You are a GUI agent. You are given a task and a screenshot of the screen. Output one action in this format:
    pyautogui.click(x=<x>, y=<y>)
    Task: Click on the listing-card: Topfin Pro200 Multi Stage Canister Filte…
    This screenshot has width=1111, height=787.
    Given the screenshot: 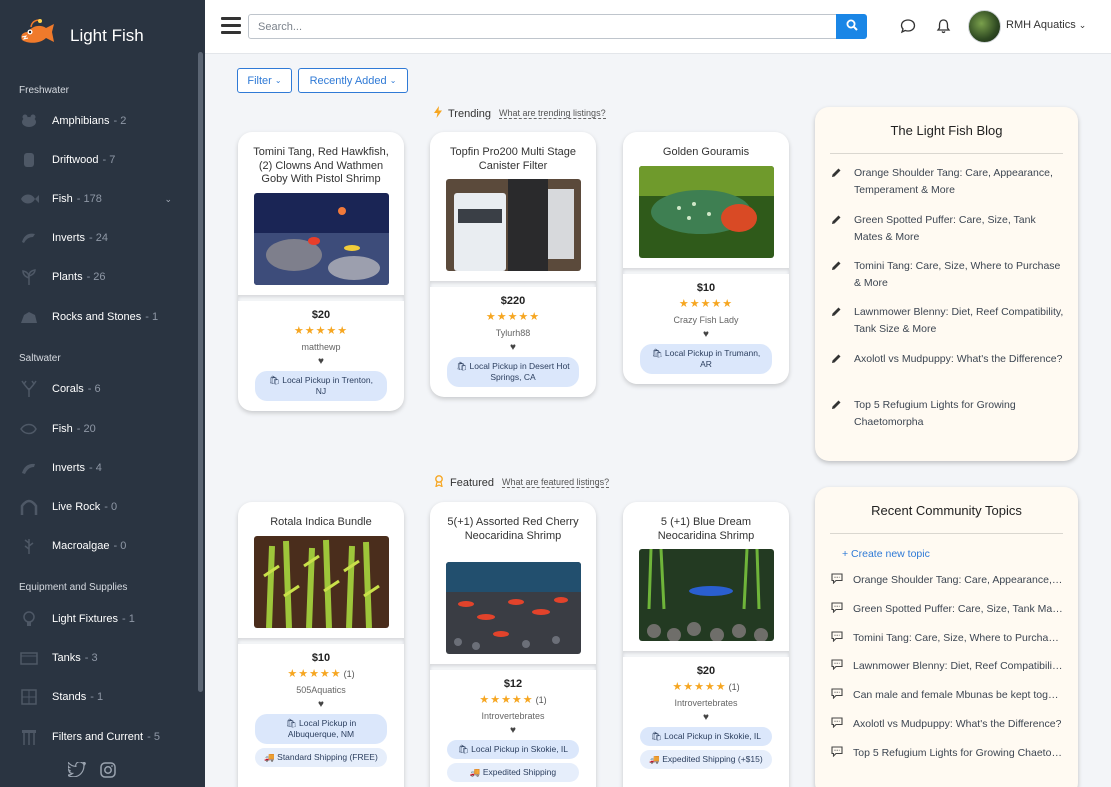 What is the action you would take?
    pyautogui.click(x=513, y=264)
    